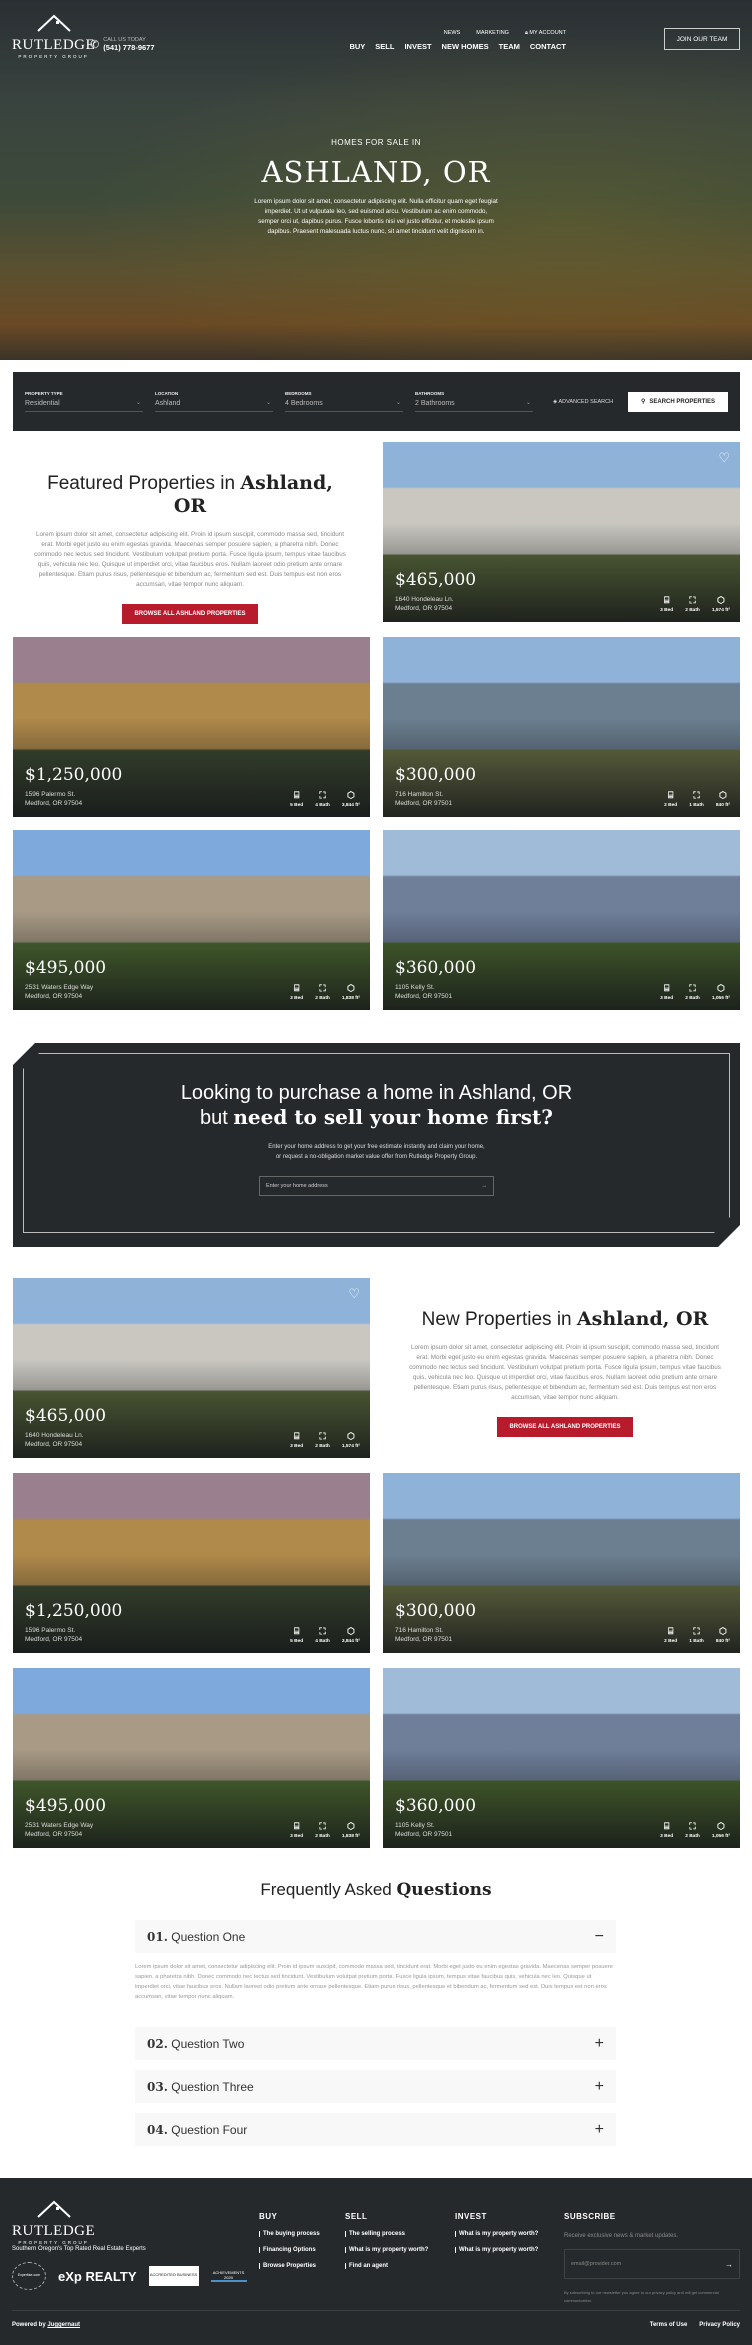  What do you see at coordinates (719, 2325) in the screenshot?
I see `privacy-link: Privacy Policy` at bounding box center [719, 2325].